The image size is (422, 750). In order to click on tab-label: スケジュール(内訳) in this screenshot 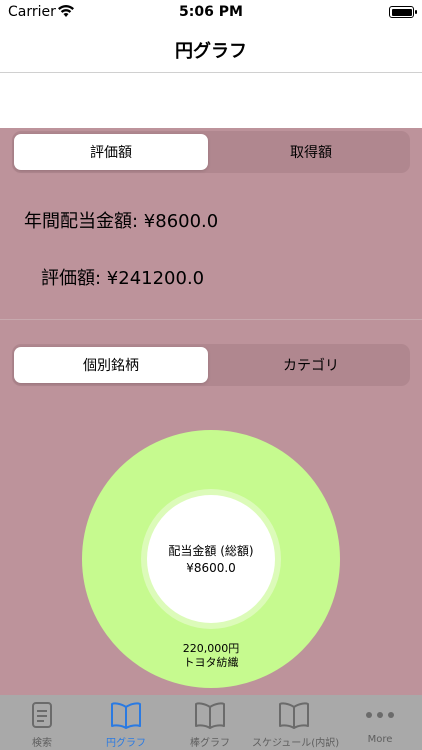, I will do `click(296, 743)`.